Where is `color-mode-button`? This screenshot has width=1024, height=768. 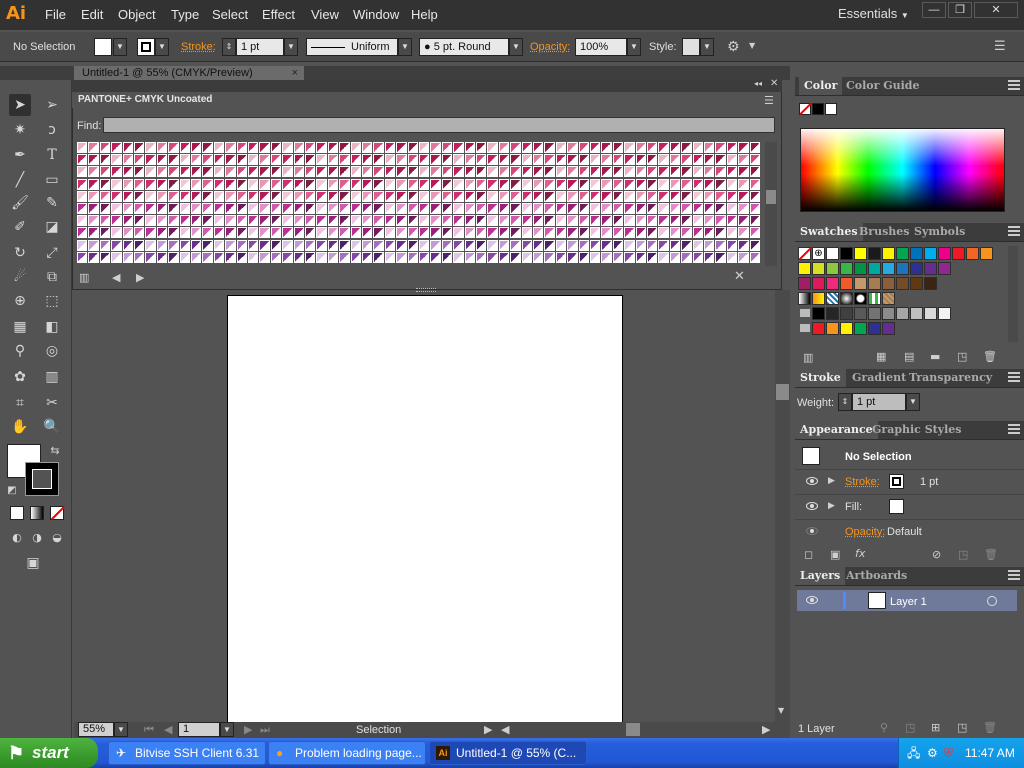
color-mode-button is located at coordinates (17, 513).